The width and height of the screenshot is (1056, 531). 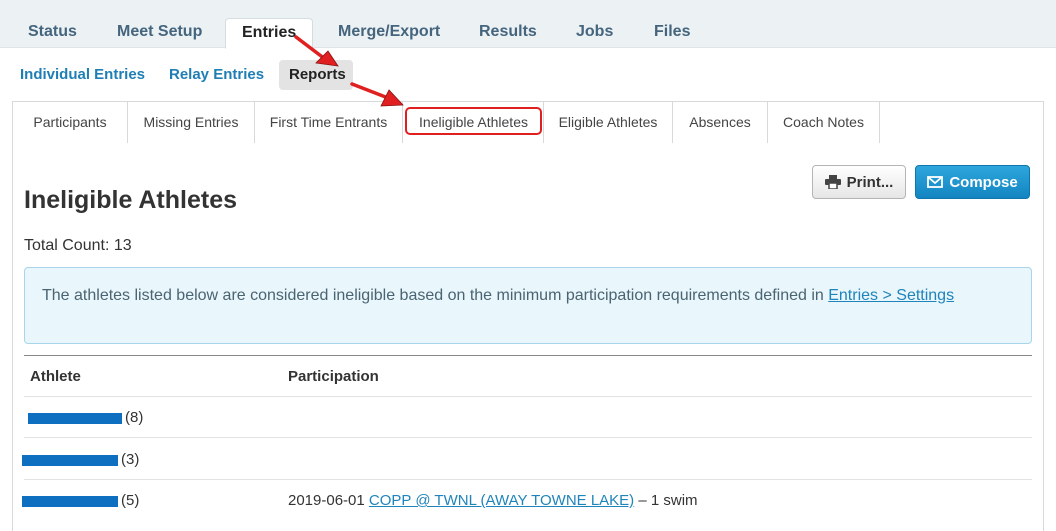 What do you see at coordinates (333, 376) in the screenshot?
I see `participation-column-header: Participation` at bounding box center [333, 376].